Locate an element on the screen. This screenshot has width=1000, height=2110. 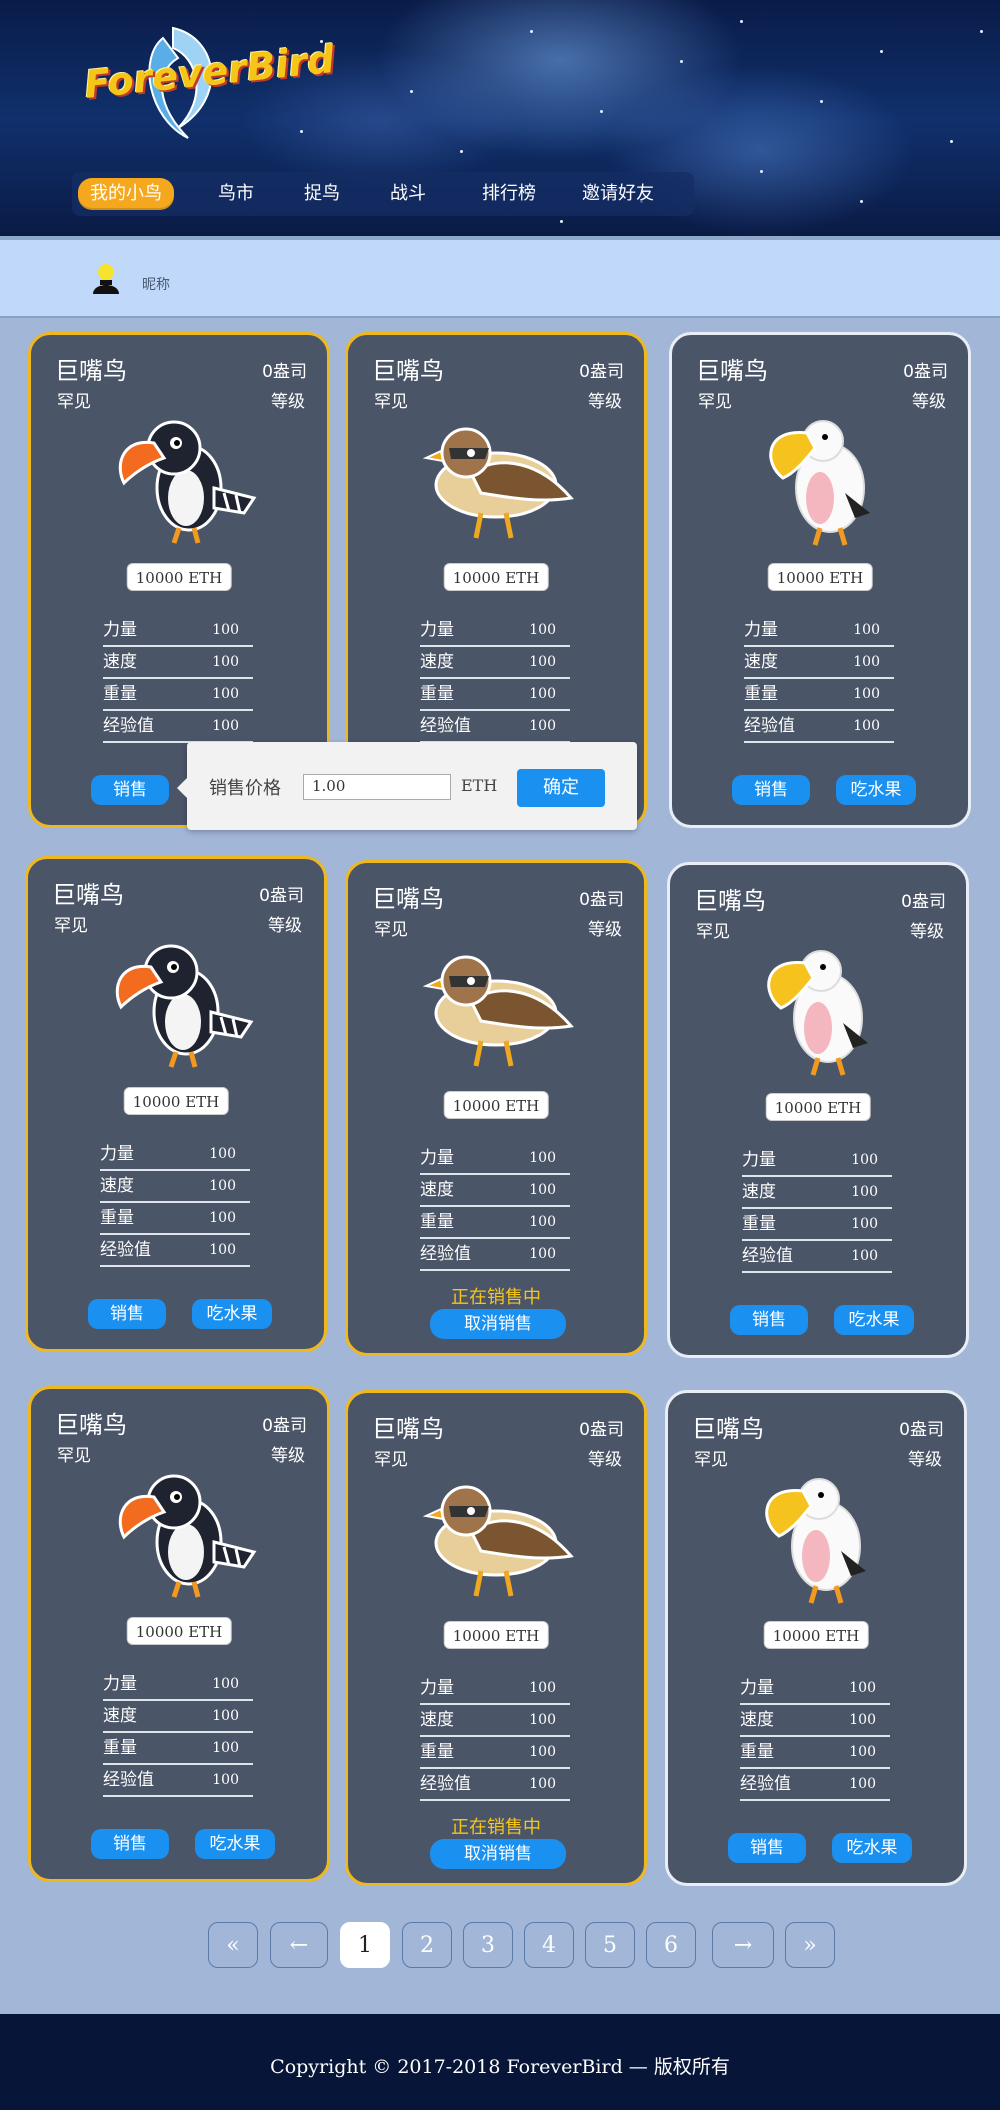
sell-price-label: 销售价格 is located at coordinates (245, 788).